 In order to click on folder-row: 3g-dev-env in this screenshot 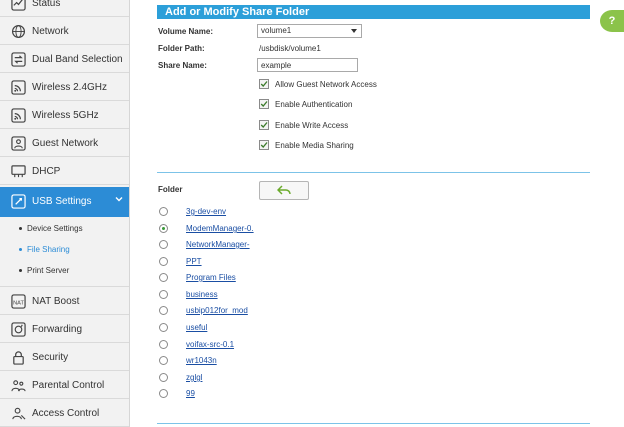, I will do `click(192, 211)`.